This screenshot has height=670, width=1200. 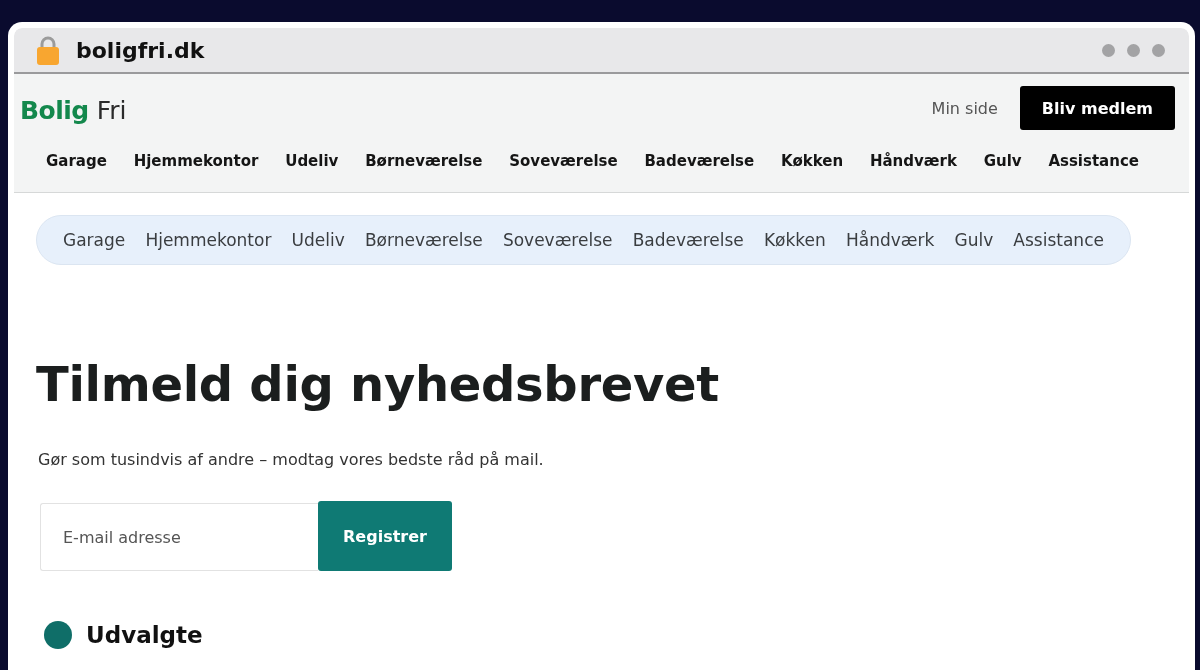 What do you see at coordinates (812, 161) in the screenshot?
I see `nav-link: Køkken` at bounding box center [812, 161].